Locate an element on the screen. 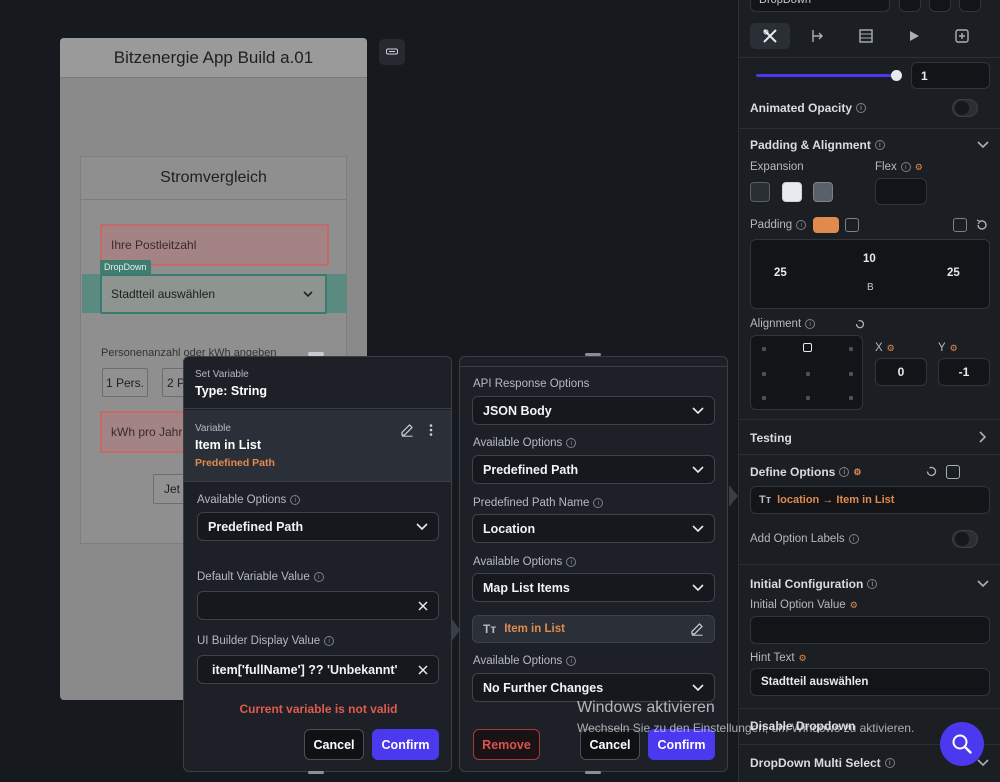 The image size is (1000, 782). opacity-slider is located at coordinates (827, 75).